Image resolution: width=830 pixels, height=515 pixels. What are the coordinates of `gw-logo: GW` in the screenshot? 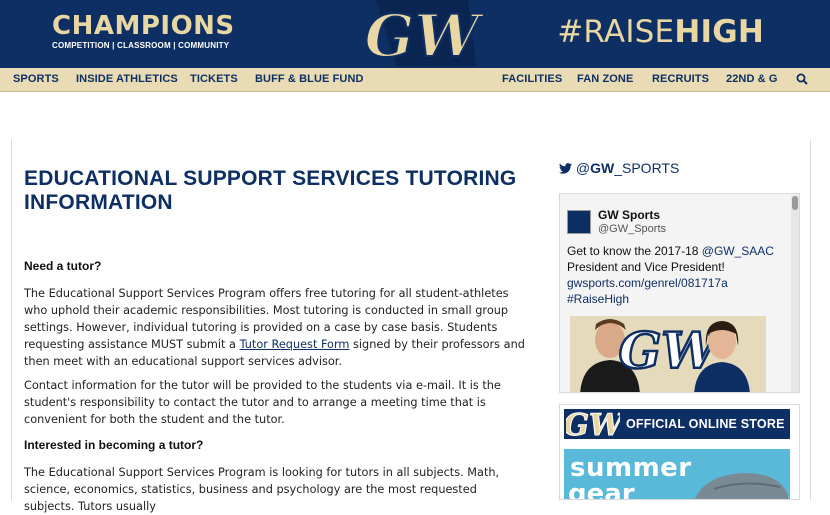 It's located at (422, 33).